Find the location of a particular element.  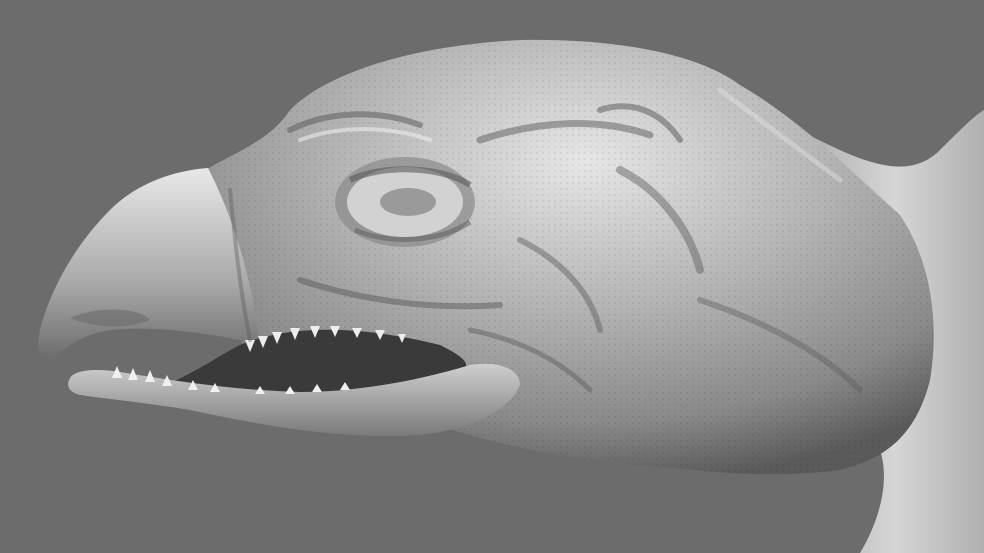

eye is located at coordinates (408, 202).